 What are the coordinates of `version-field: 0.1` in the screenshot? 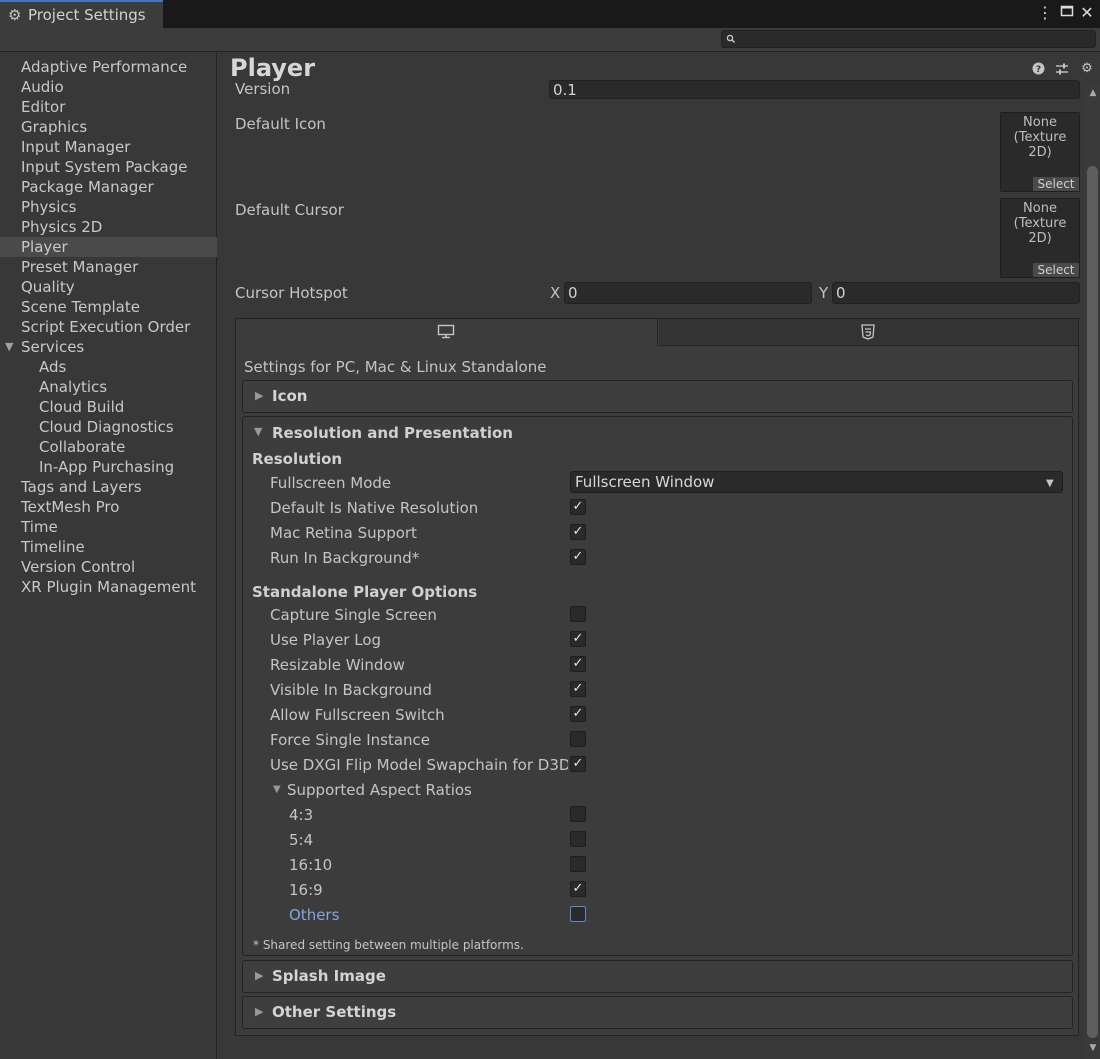 It's located at (814, 89).